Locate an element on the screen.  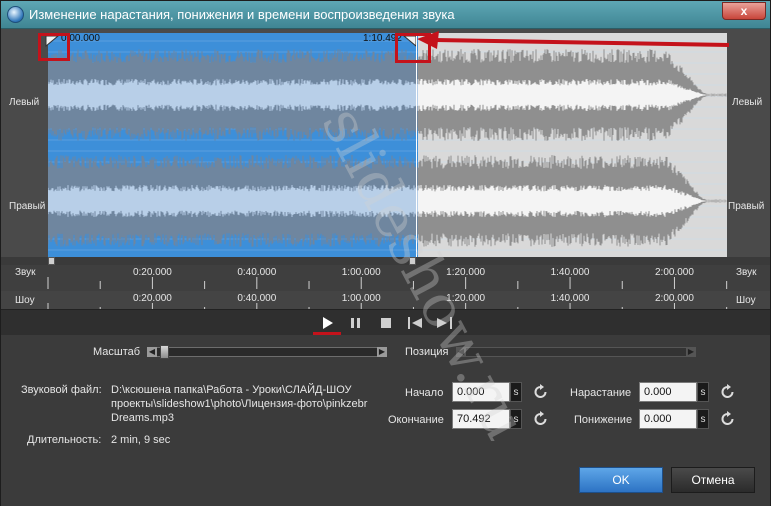
stop-icon is located at coordinates (386, 323).